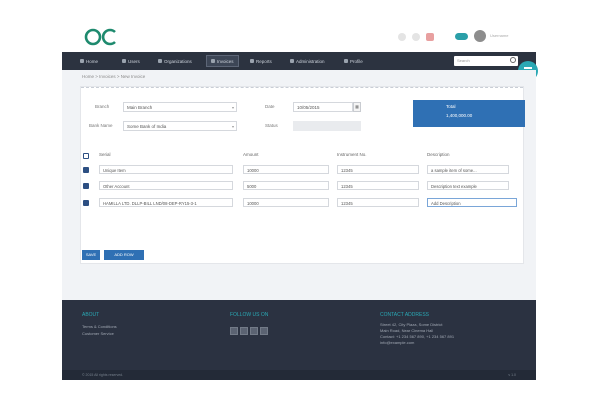  Describe the element at coordinates (299, 37) in the screenshot. I see `top-header: Username` at that location.